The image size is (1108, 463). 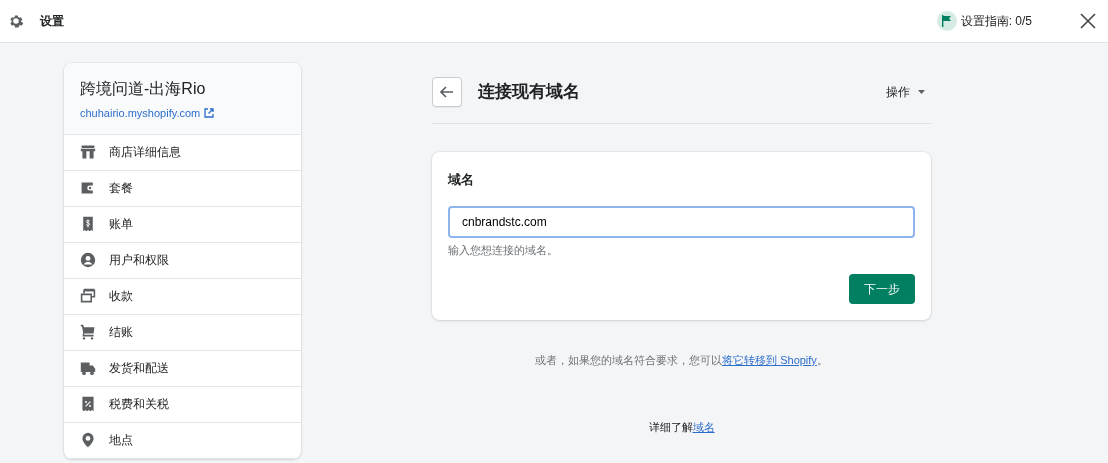 I want to click on setup-guide-link: 设置指南: 0/5, so click(x=996, y=21).